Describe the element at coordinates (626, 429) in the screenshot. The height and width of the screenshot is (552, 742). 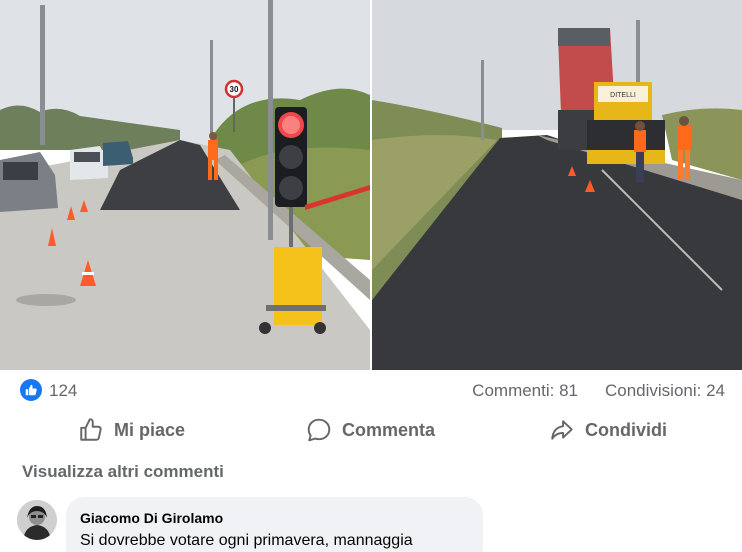
I see `share-button-label: Condividi` at that location.